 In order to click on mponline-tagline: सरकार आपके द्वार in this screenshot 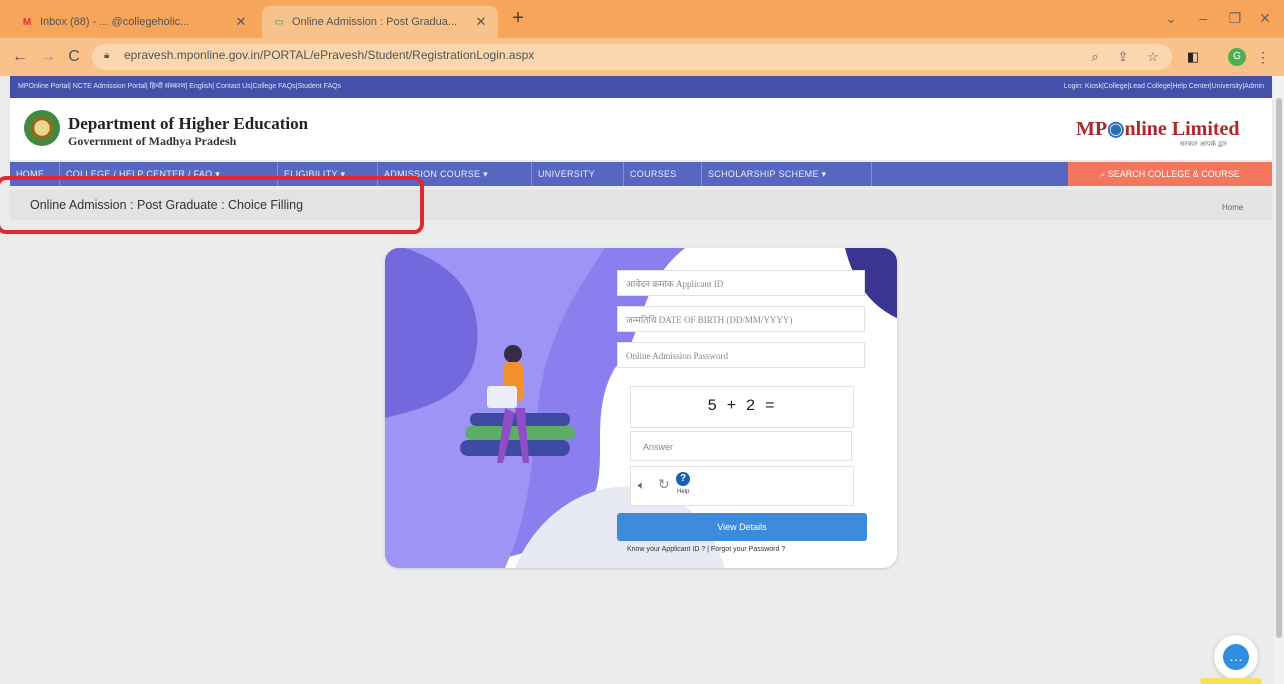, I will do `click(1203, 144)`.